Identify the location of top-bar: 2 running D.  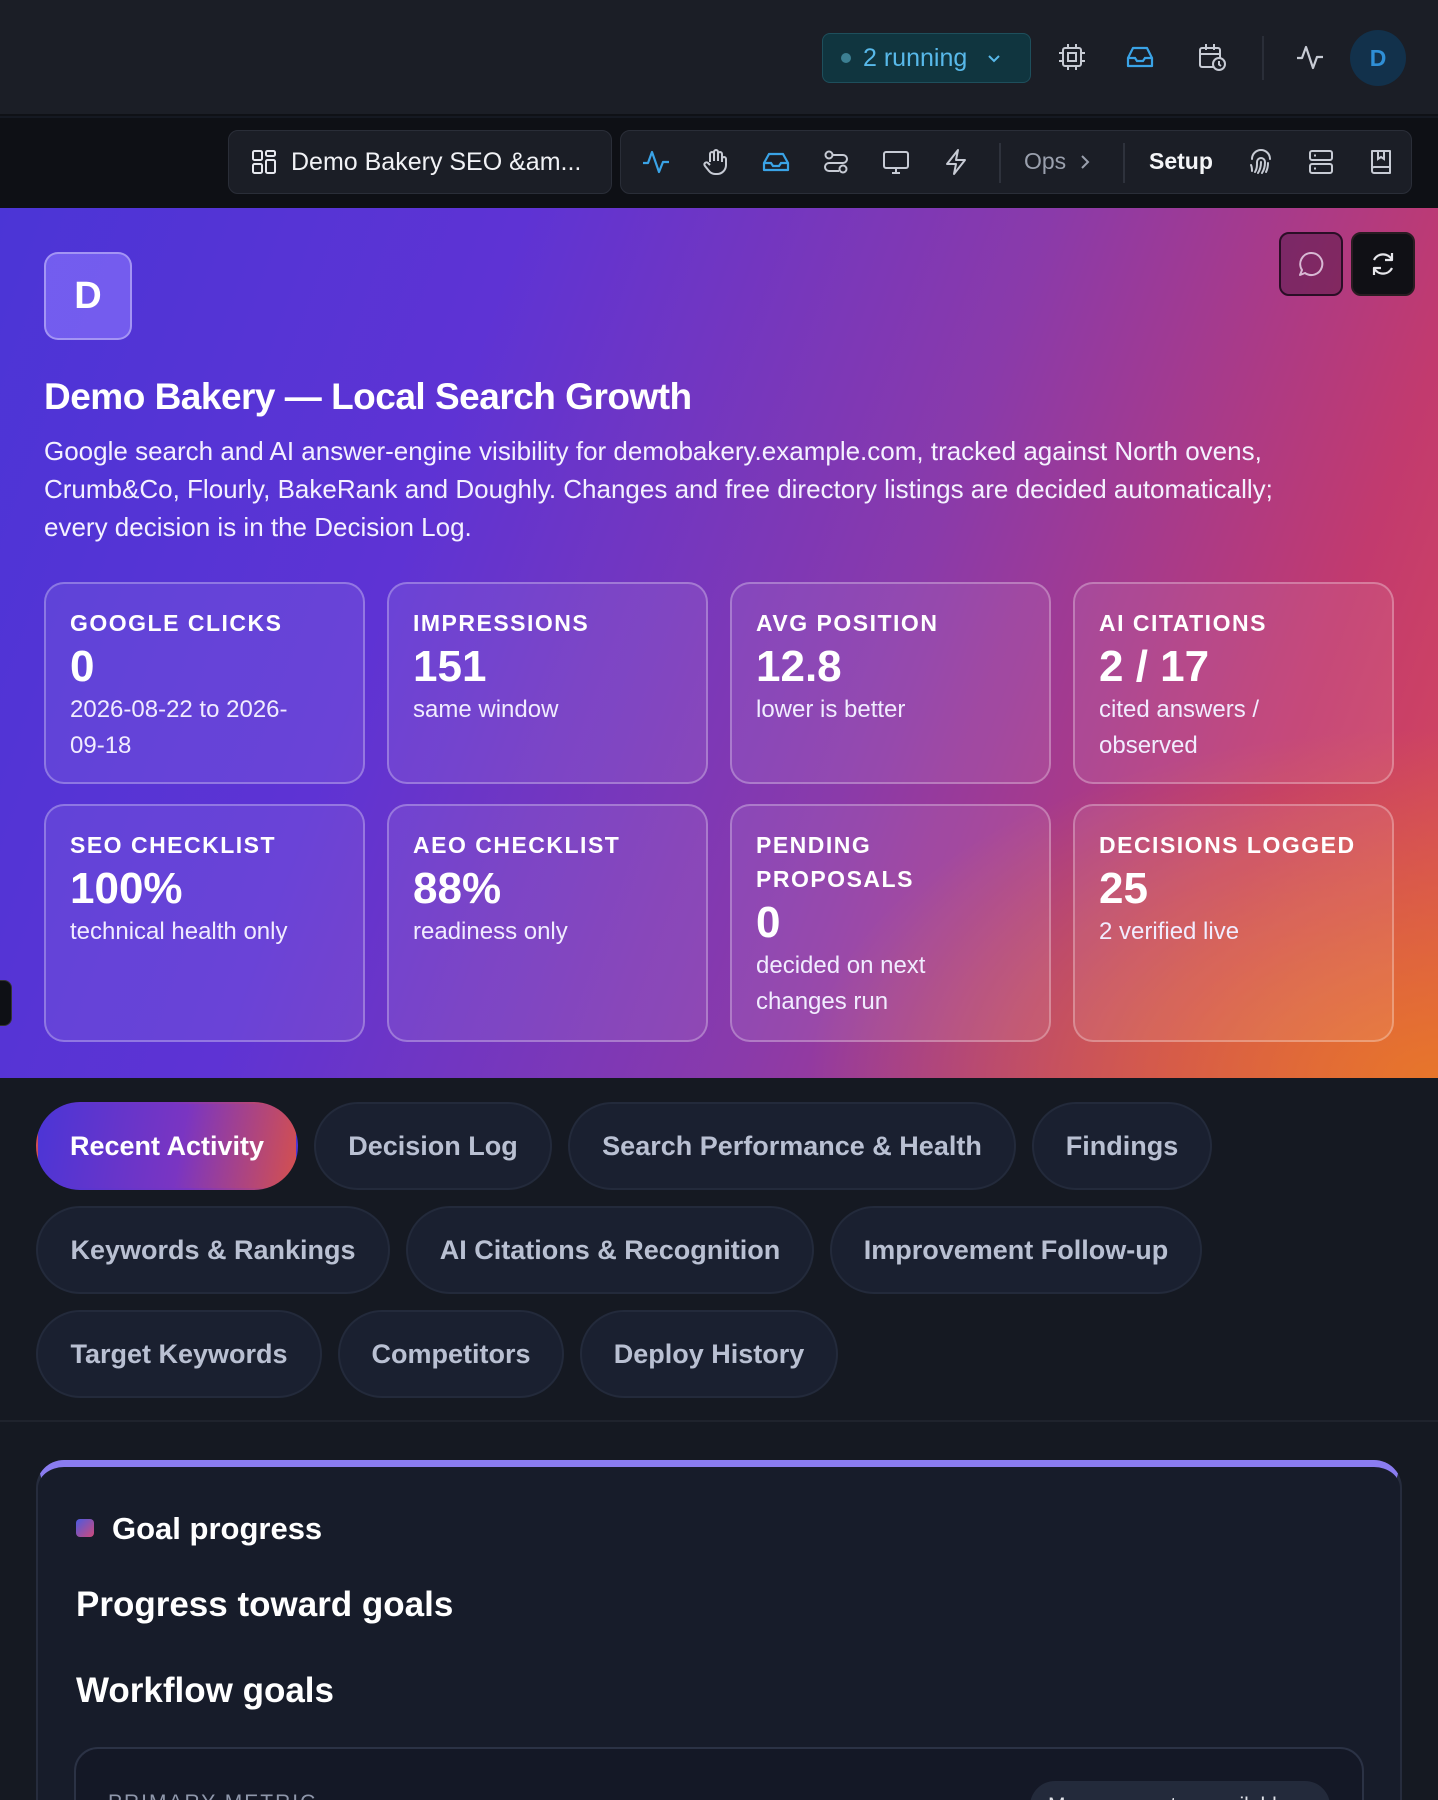
(719, 58).